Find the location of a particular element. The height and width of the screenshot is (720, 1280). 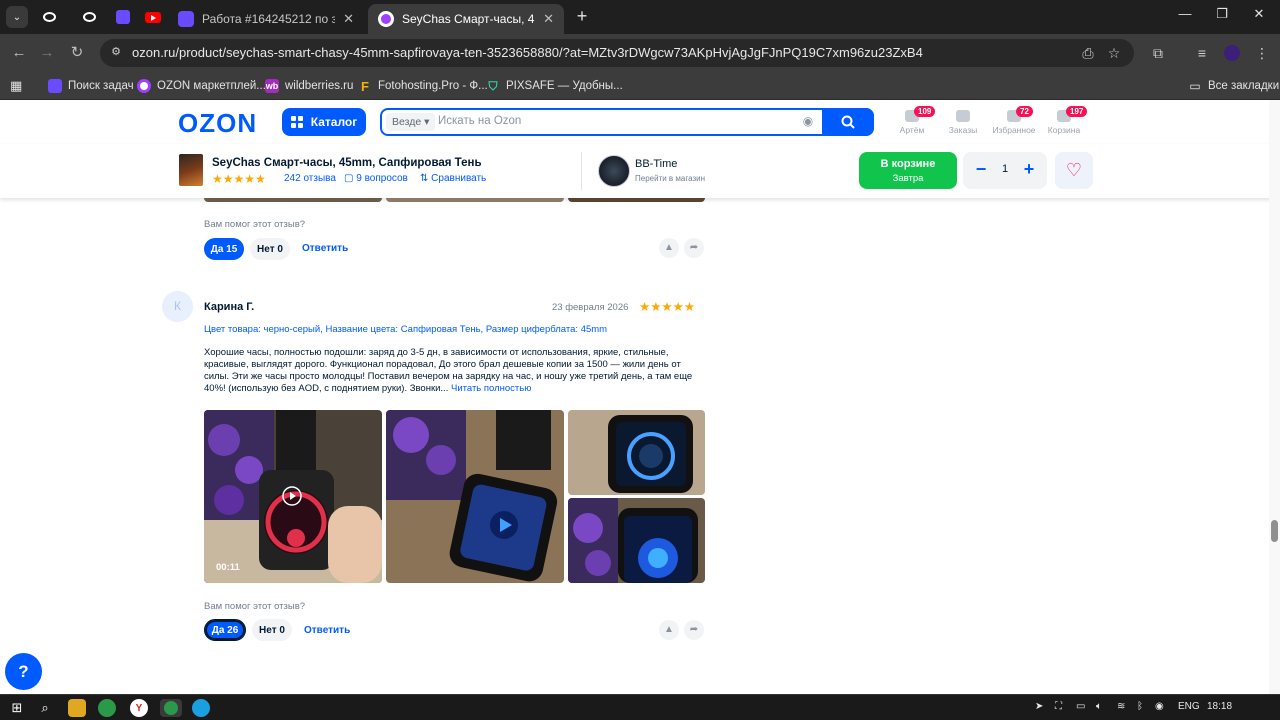

scrollbar-thumb is located at coordinates (1274, 531).